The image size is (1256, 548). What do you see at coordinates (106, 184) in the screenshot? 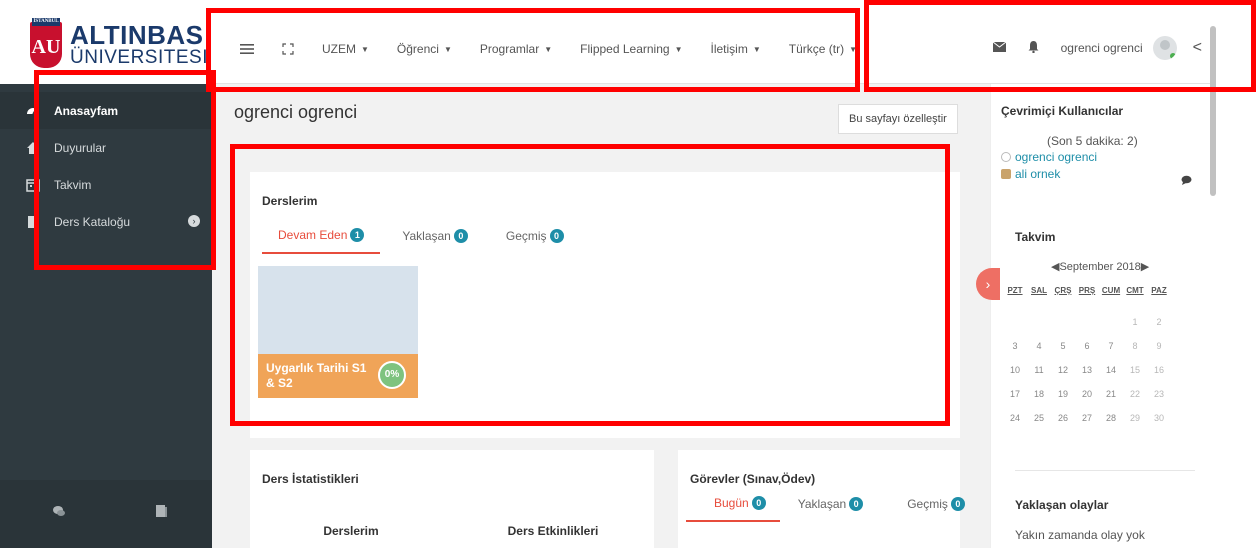
I see `sidebar-item-takvim: Takvim` at bounding box center [106, 184].